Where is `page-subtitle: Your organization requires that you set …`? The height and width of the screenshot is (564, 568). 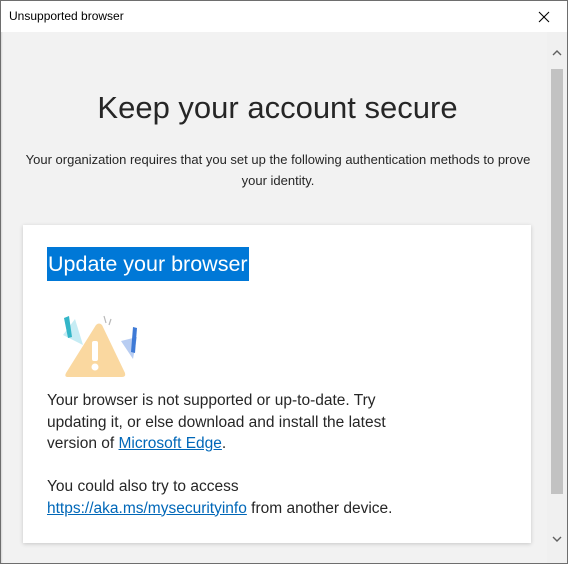
page-subtitle: Your organization requires that you set … is located at coordinates (278, 170).